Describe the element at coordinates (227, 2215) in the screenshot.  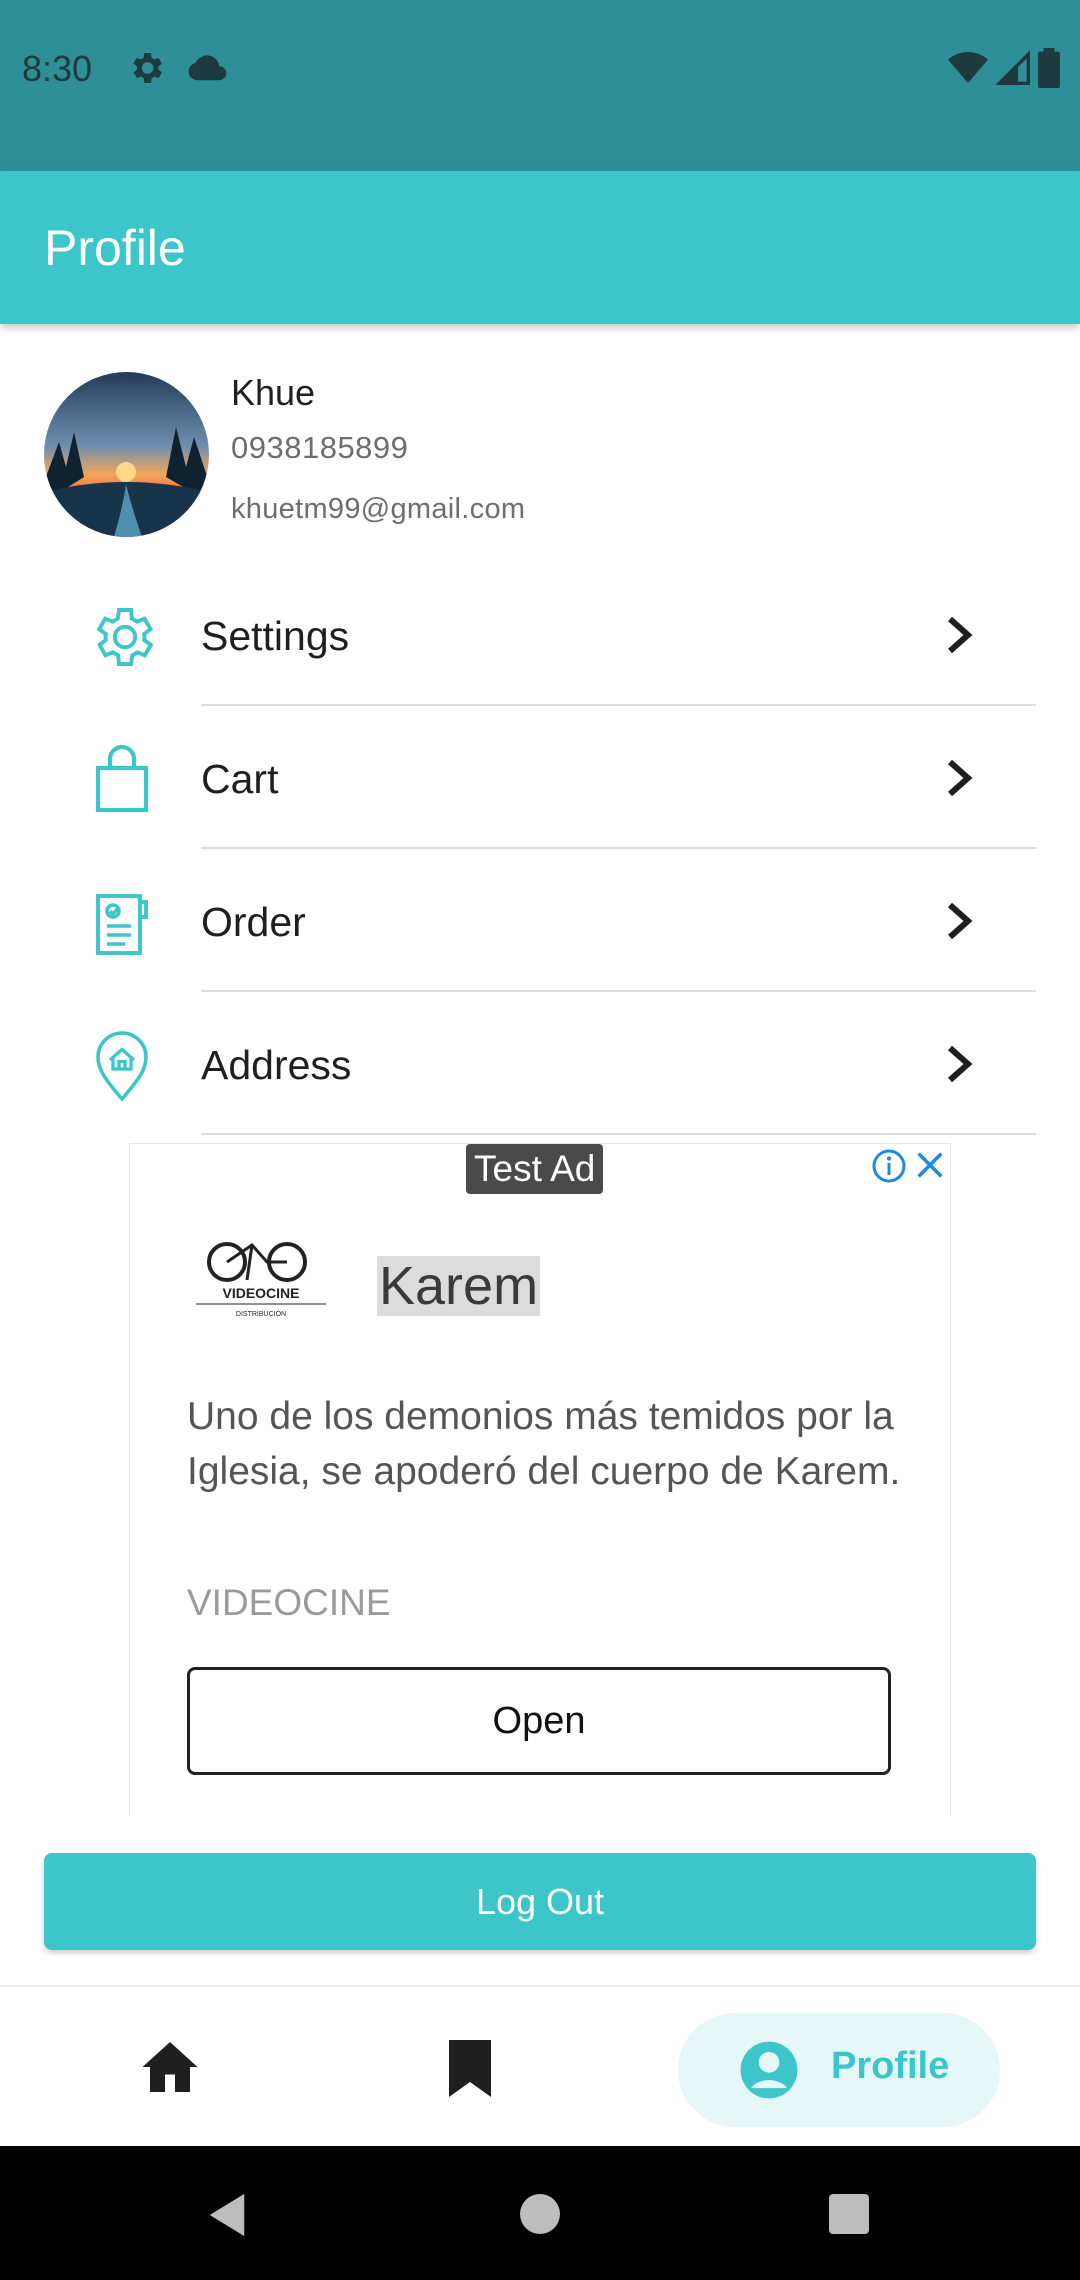
I see `back-icon` at that location.